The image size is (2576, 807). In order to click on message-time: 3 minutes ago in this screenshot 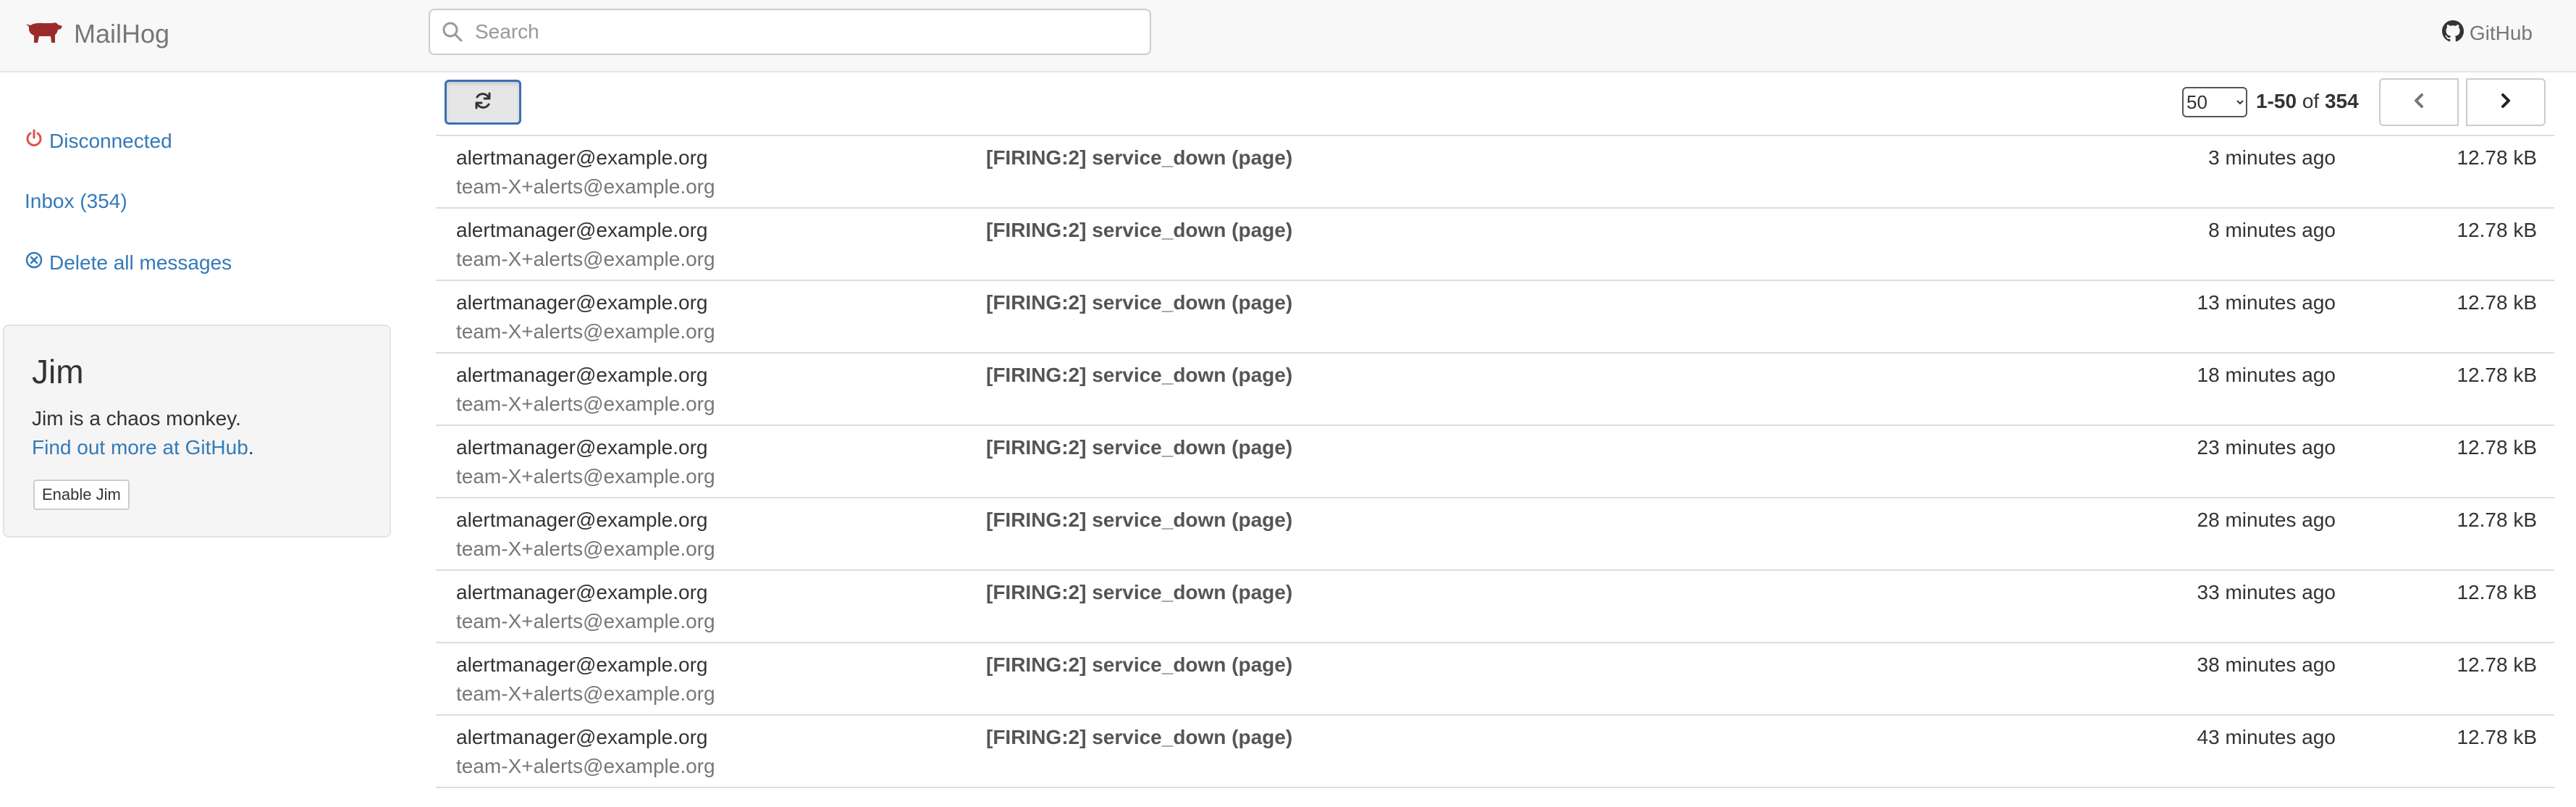, I will do `click(2272, 157)`.